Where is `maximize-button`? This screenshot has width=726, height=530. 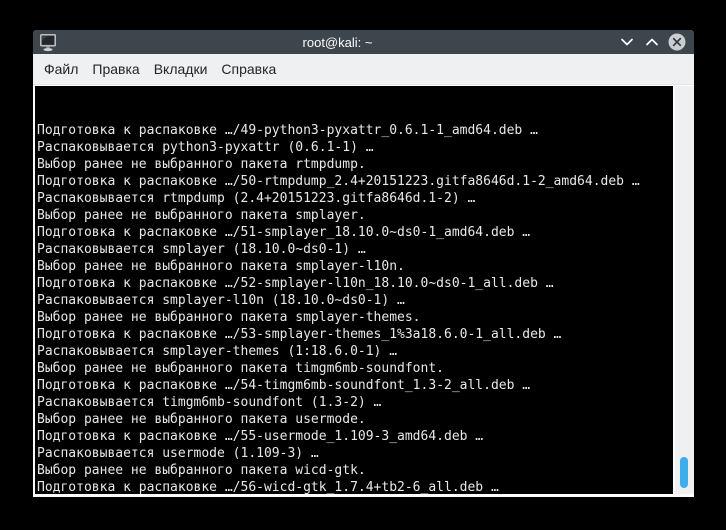
maximize-button is located at coordinates (652, 42).